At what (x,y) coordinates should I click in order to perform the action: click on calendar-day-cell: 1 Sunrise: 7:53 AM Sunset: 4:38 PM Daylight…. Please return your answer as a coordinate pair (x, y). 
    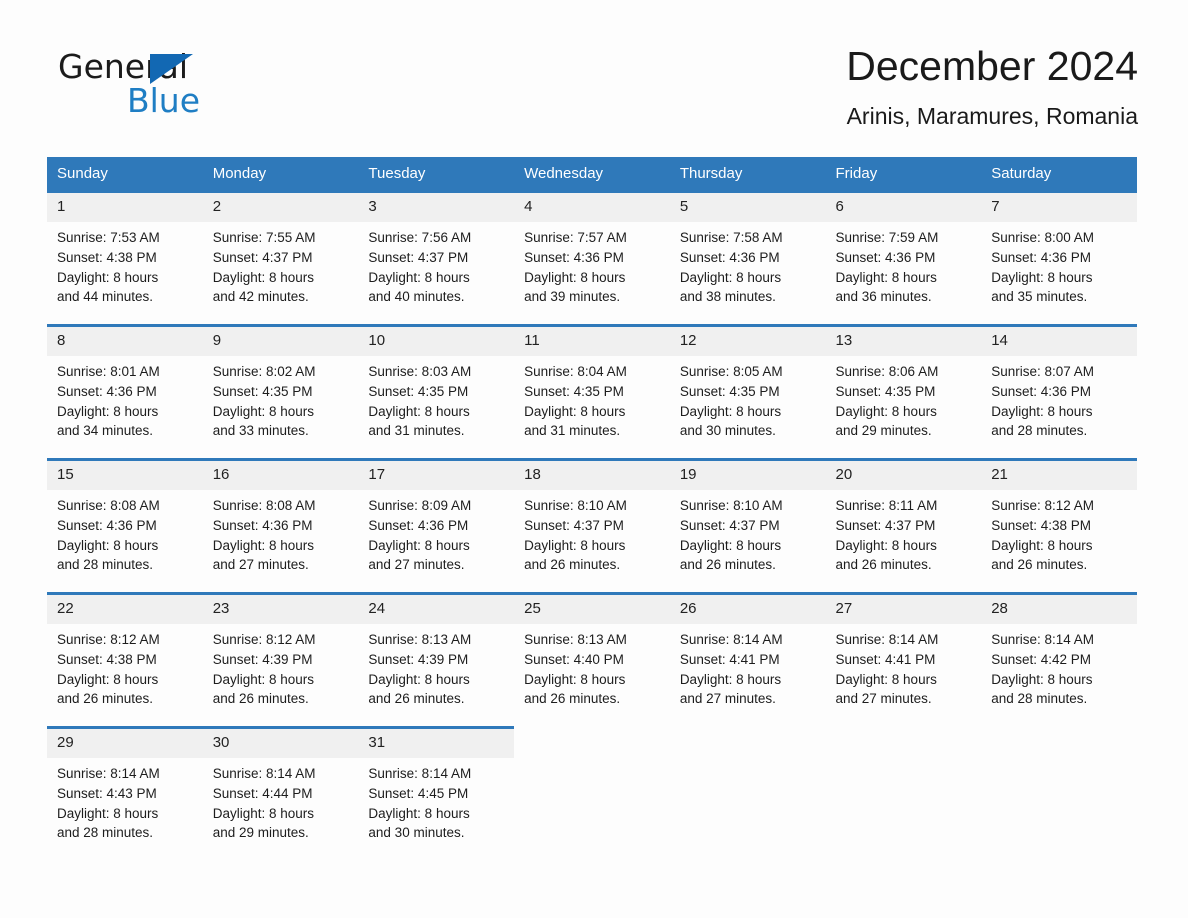
    Looking at the image, I should click on (125, 257).